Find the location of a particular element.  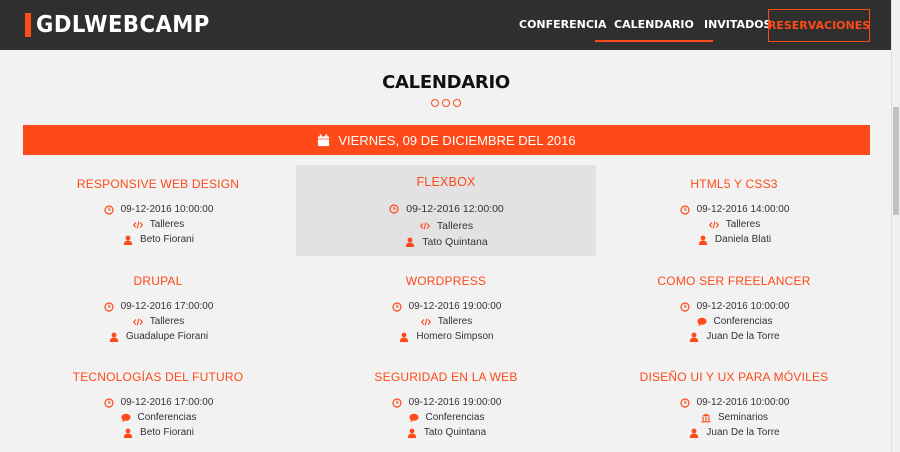

scrollbar is located at coordinates (895, 226).